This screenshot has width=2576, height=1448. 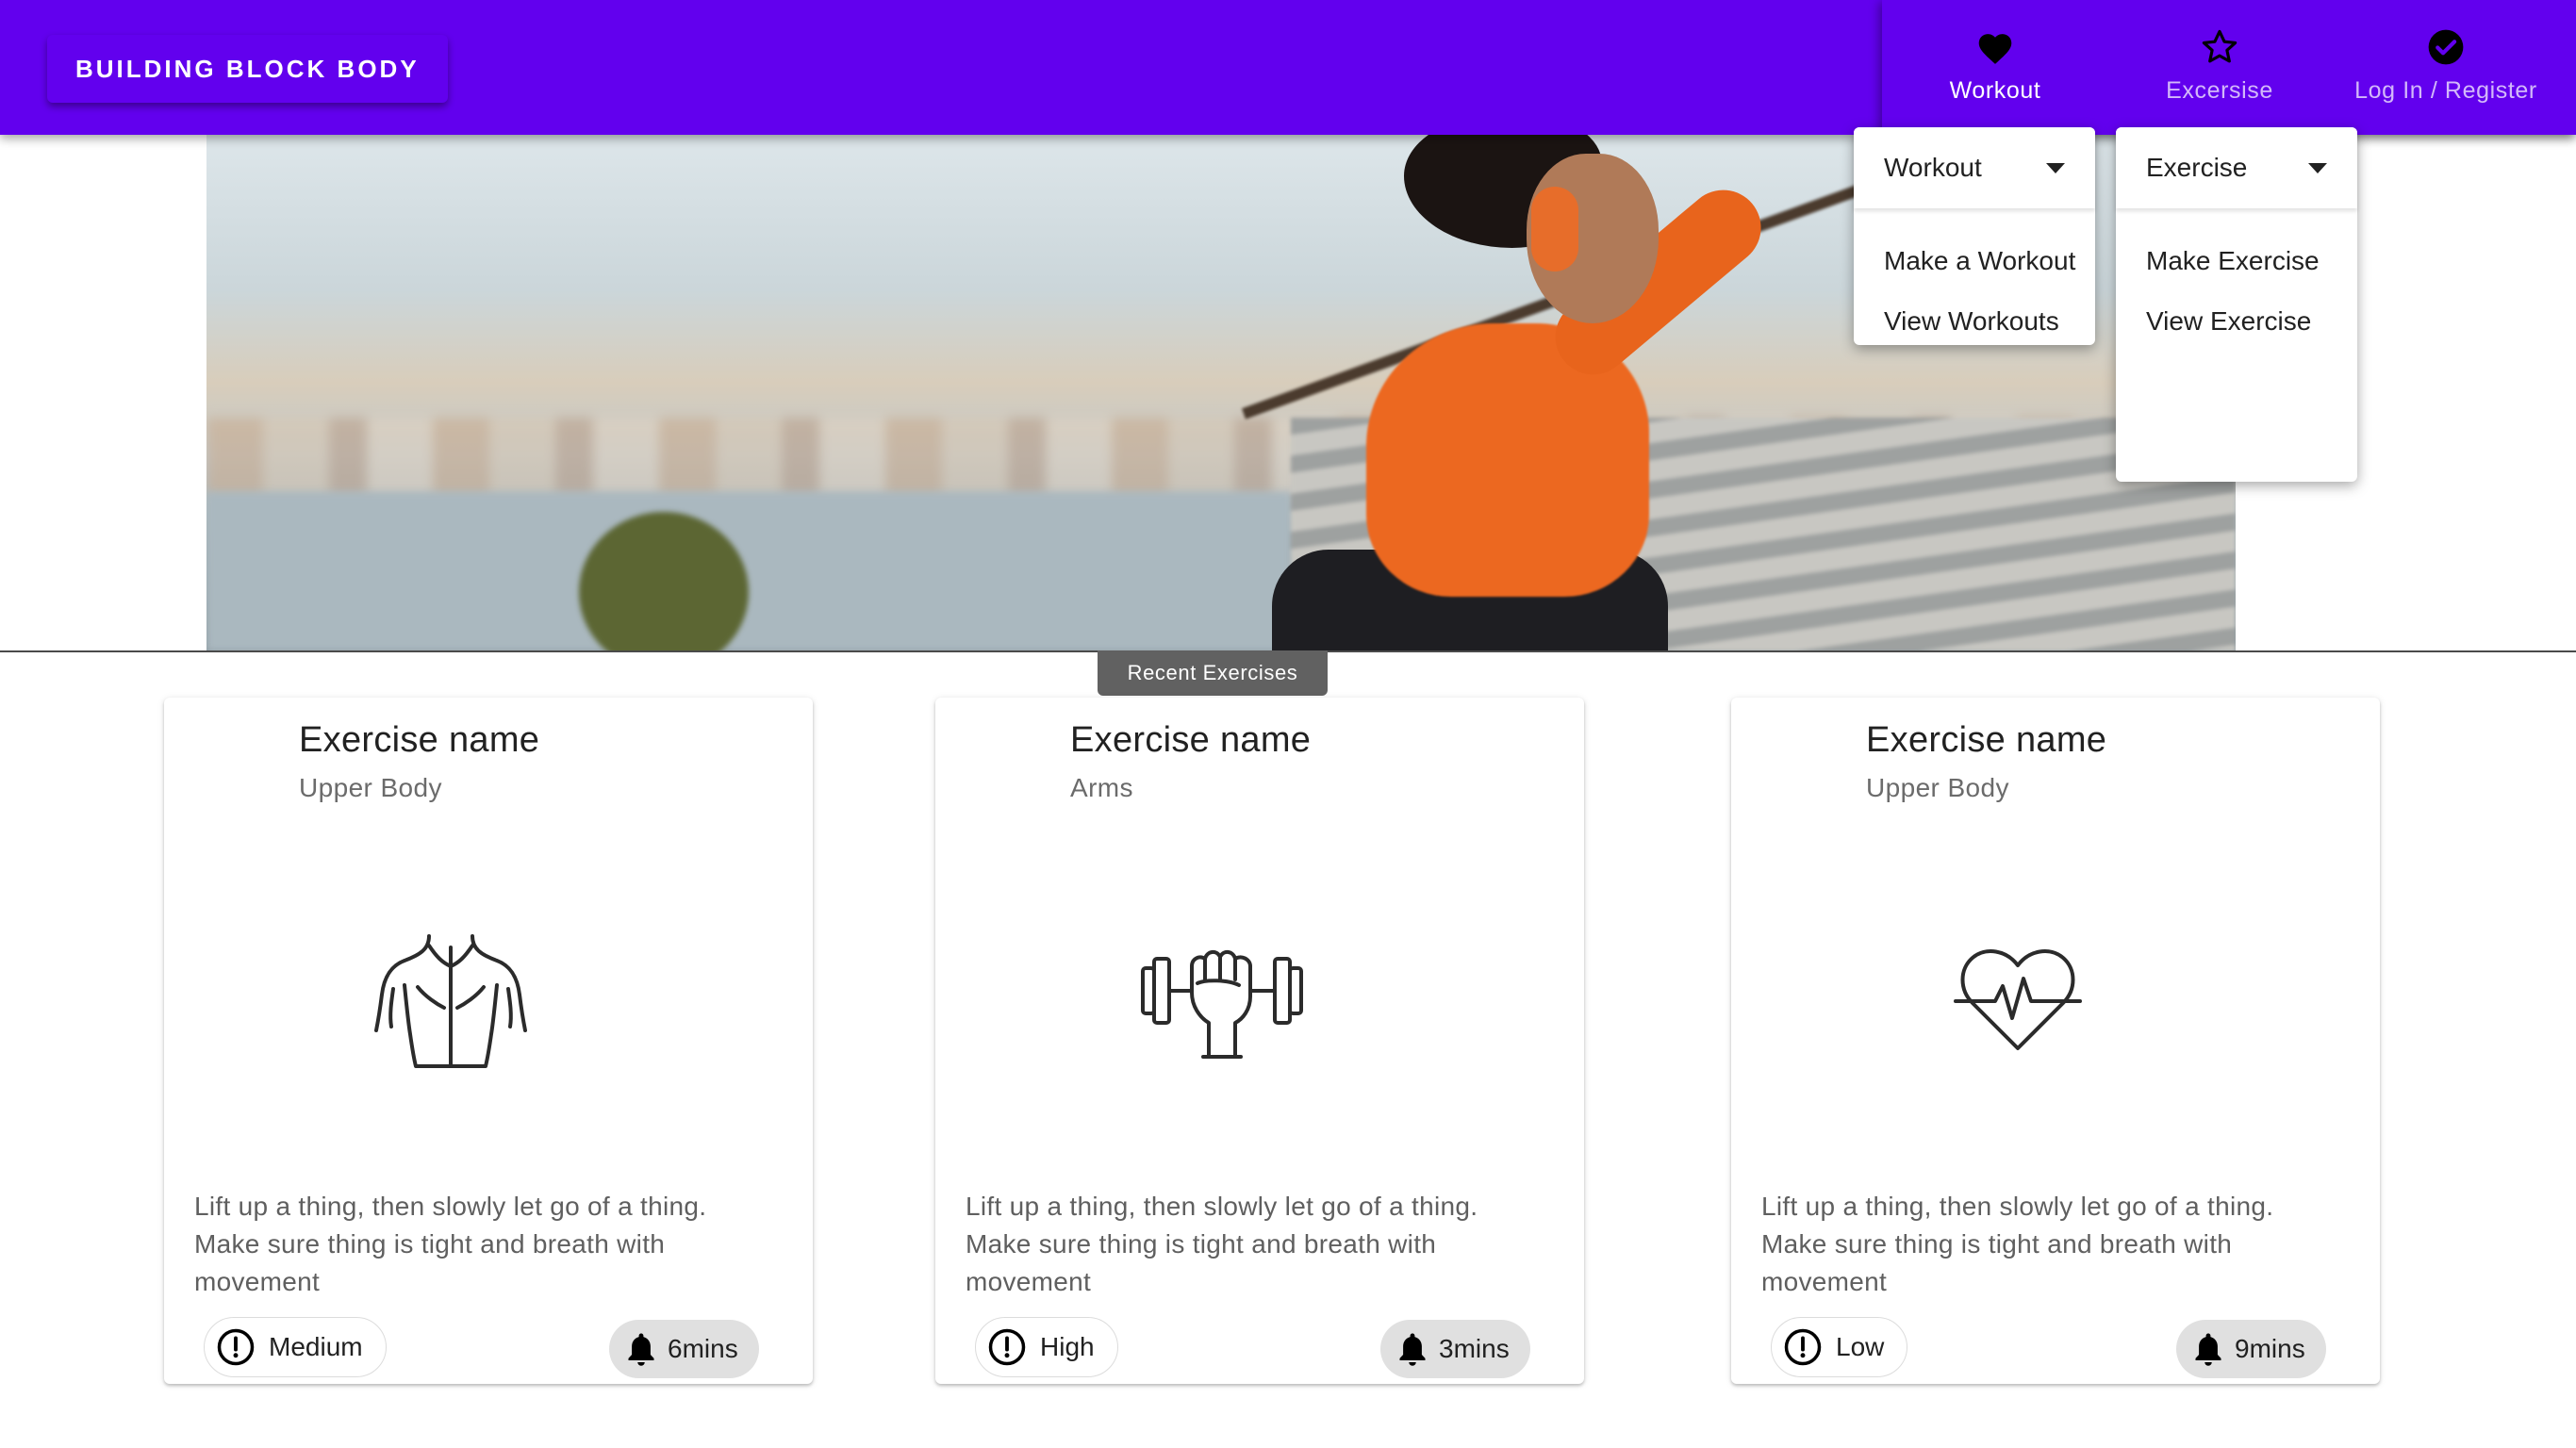 I want to click on heart-pulse-icon, so click(x=2018, y=999).